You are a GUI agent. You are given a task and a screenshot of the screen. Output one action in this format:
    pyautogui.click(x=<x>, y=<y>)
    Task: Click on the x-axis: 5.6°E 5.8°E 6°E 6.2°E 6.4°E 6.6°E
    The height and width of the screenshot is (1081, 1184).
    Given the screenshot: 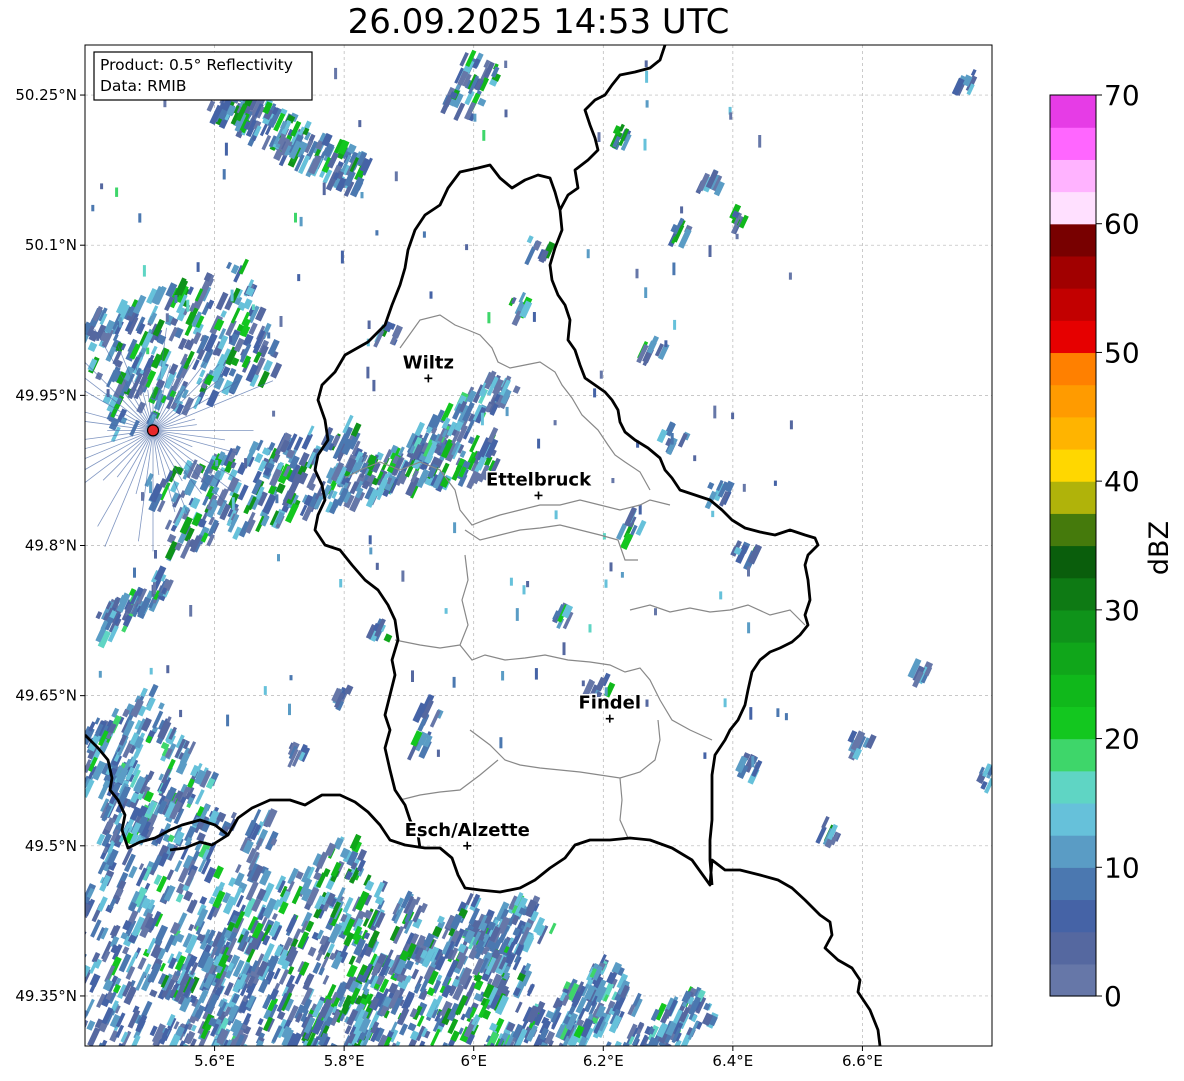 What is the action you would take?
    pyautogui.click(x=538, y=1058)
    